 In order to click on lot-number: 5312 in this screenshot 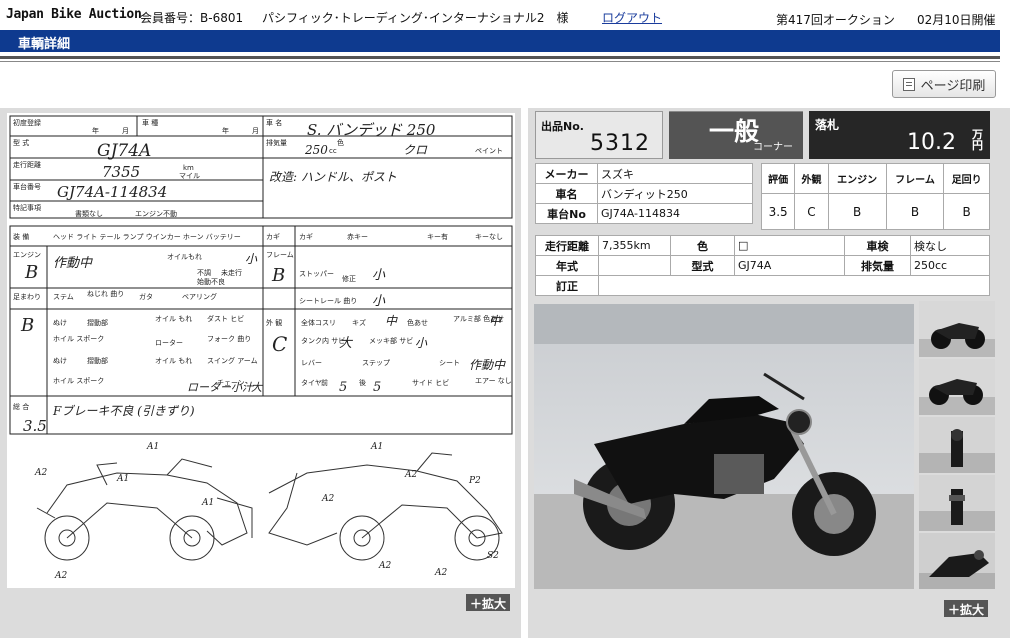, I will do `click(620, 143)`.